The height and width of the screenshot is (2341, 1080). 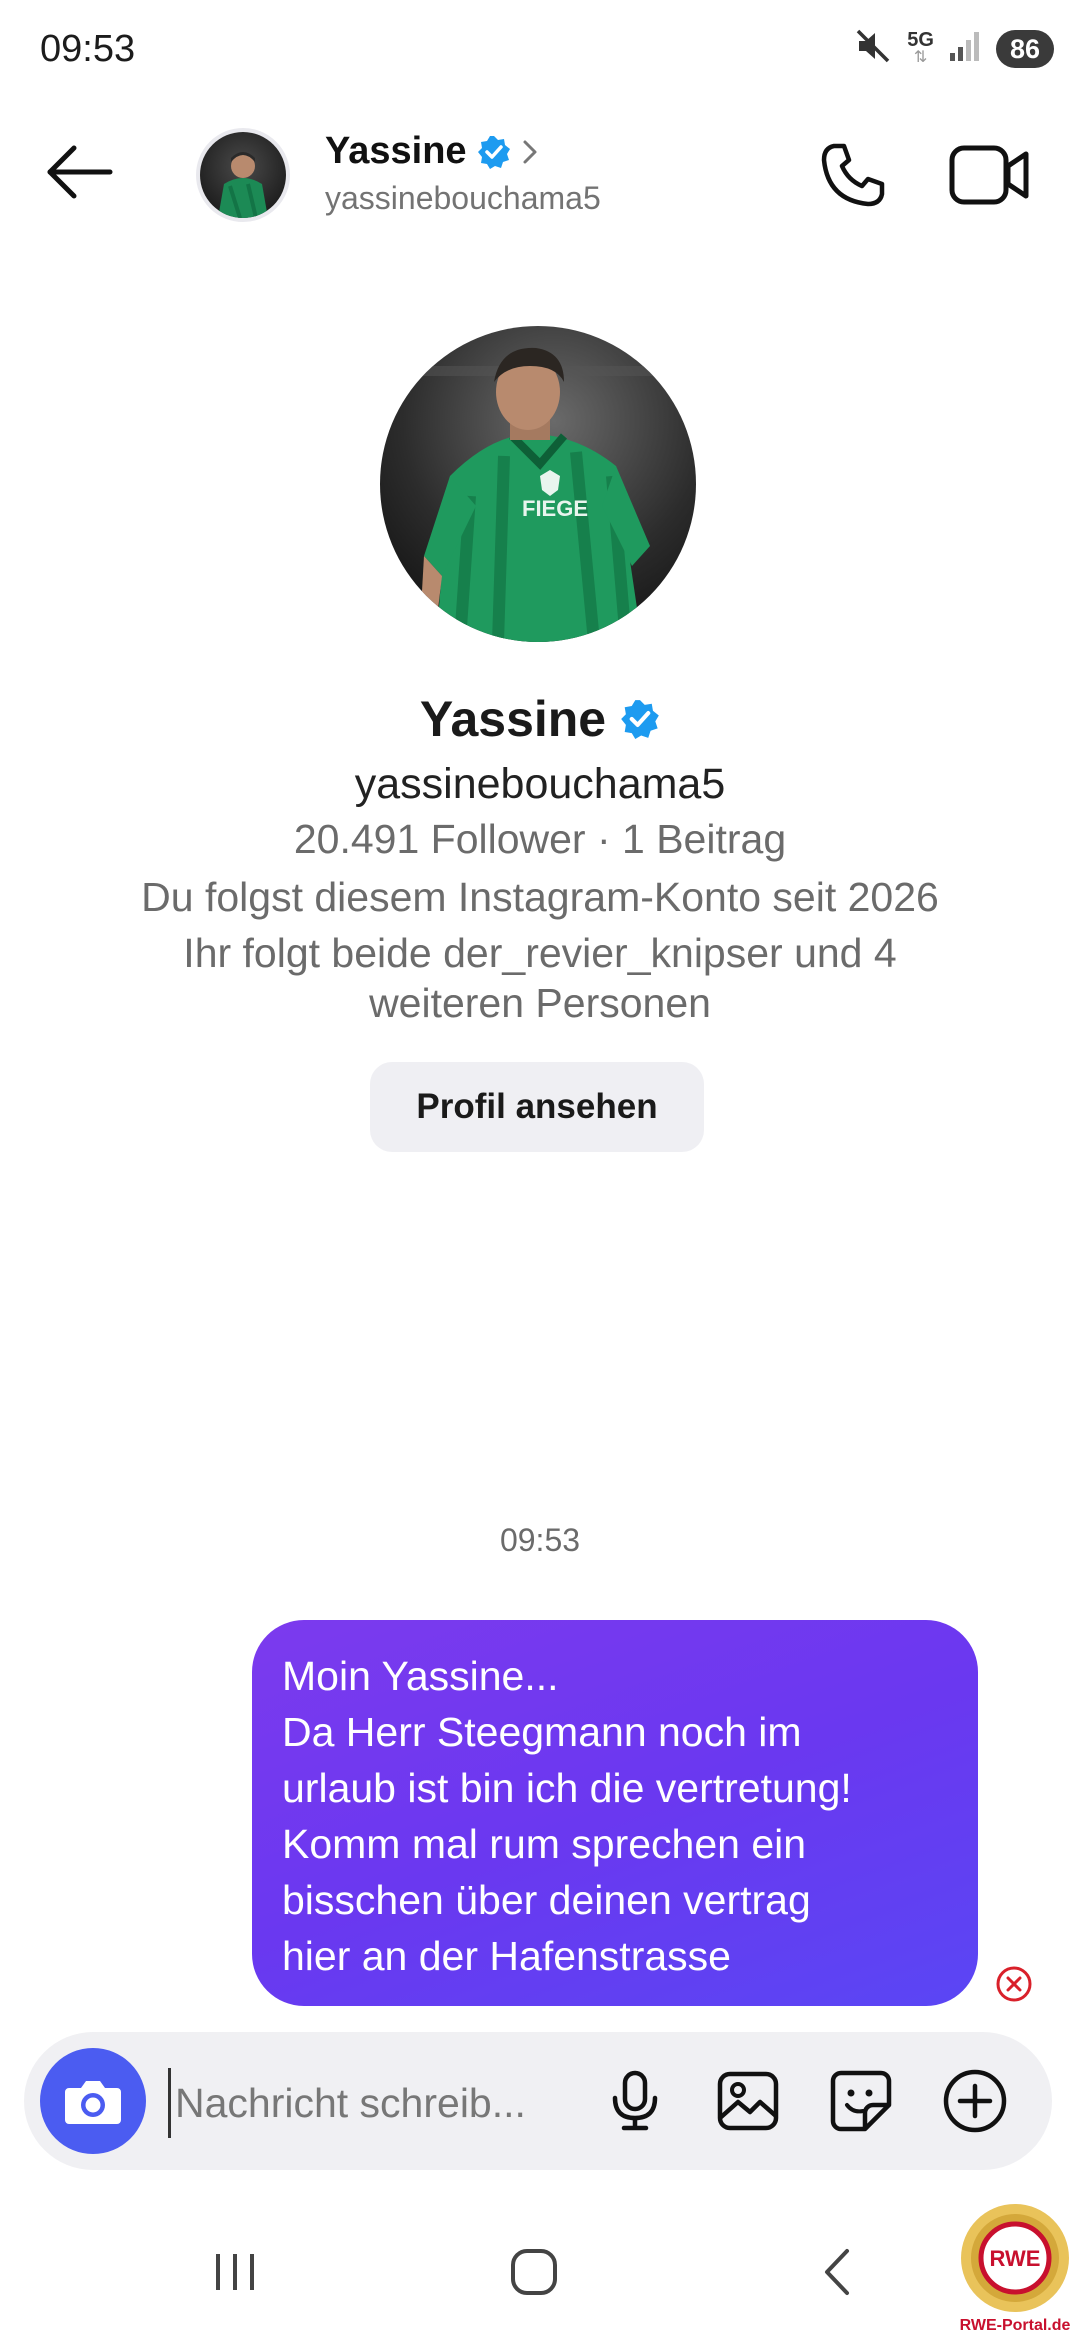 What do you see at coordinates (537, 1107) in the screenshot?
I see `view-profile-button: Profil ansehen` at bounding box center [537, 1107].